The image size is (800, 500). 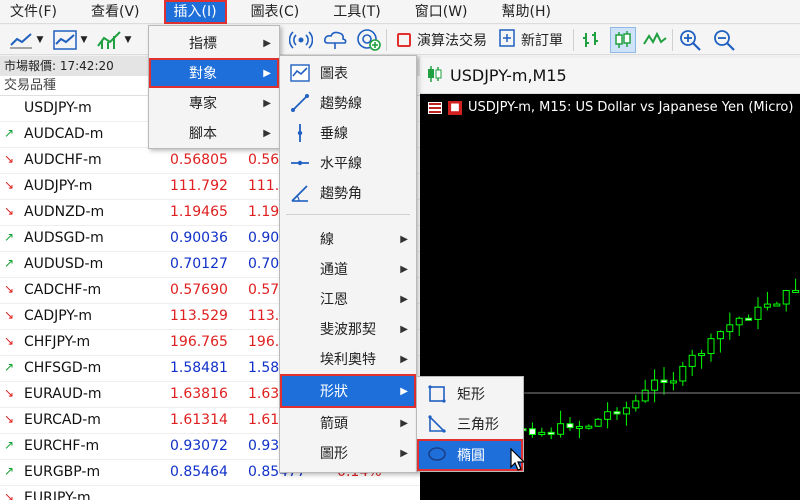 What do you see at coordinates (21, 40) in the screenshot?
I see `line-chart-icon` at bounding box center [21, 40].